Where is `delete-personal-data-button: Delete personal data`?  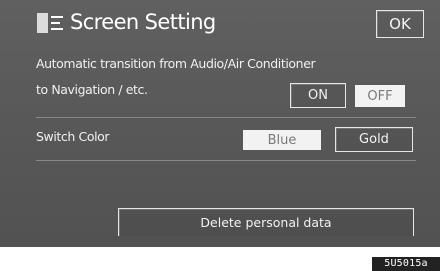
delete-personal-data-button: Delete personal data is located at coordinates (266, 222).